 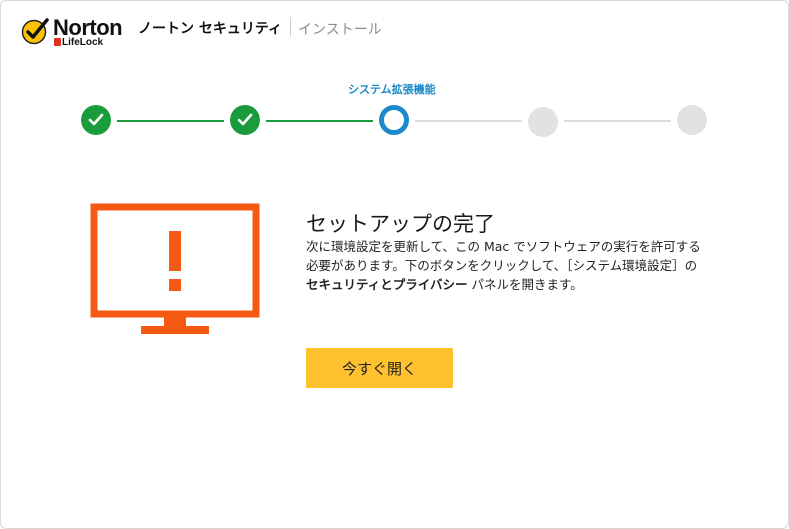 What do you see at coordinates (290, 27) in the screenshot?
I see `header-divider` at bounding box center [290, 27].